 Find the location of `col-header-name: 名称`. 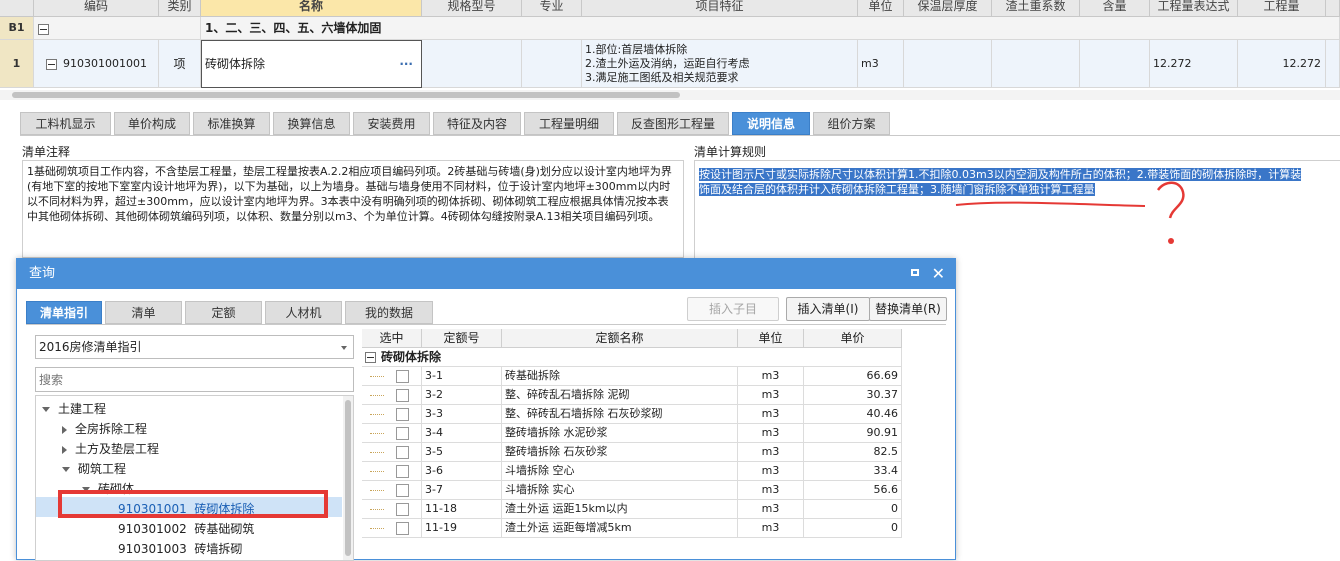

col-header-name: 名称 is located at coordinates (311, 8).